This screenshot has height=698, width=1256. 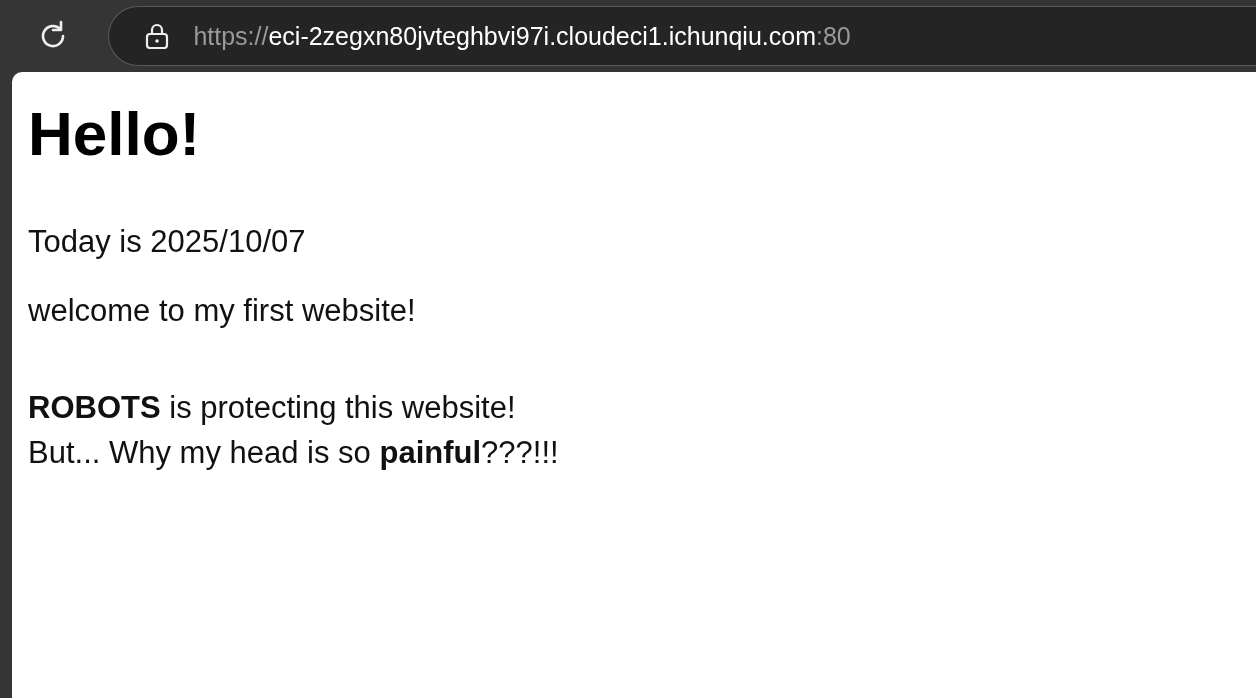 What do you see at coordinates (222, 310) in the screenshot?
I see `paragraph-text: welcome to my first website!` at bounding box center [222, 310].